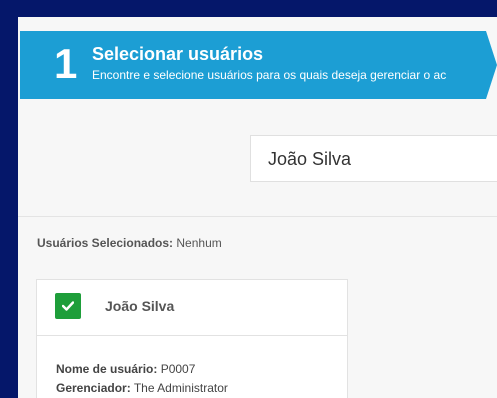 The image size is (497, 398). What do you see at coordinates (491, 65) in the screenshot?
I see `step-arrow-icon` at bounding box center [491, 65].